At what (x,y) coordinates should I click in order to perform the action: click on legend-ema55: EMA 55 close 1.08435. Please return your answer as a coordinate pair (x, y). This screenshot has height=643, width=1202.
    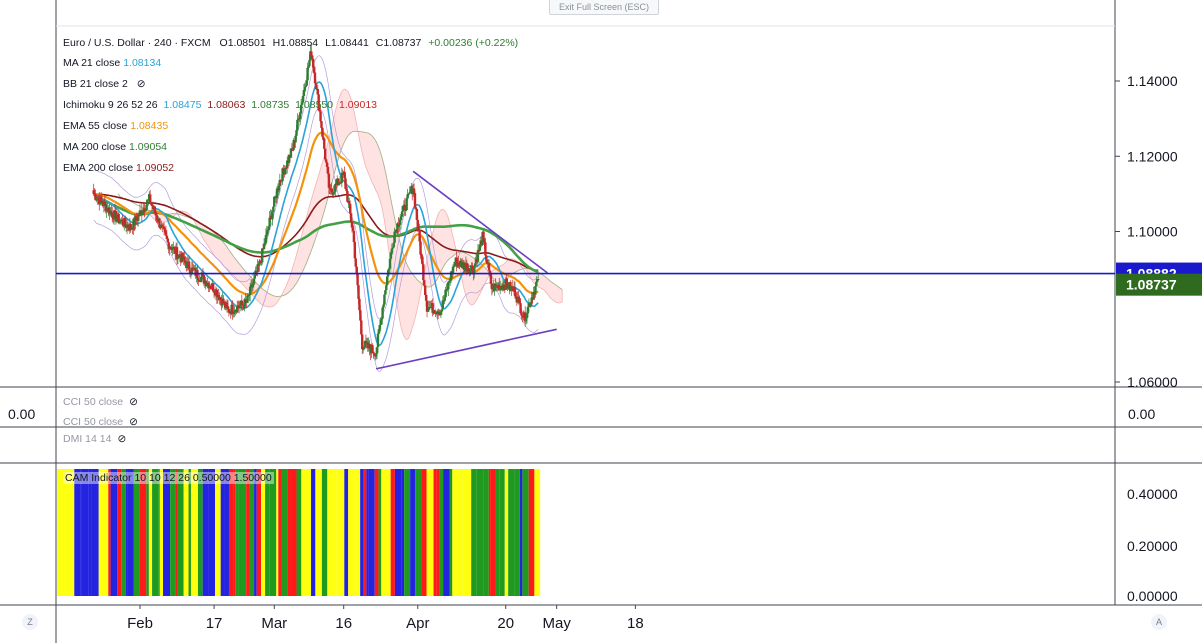
    Looking at the image, I should click on (115, 126).